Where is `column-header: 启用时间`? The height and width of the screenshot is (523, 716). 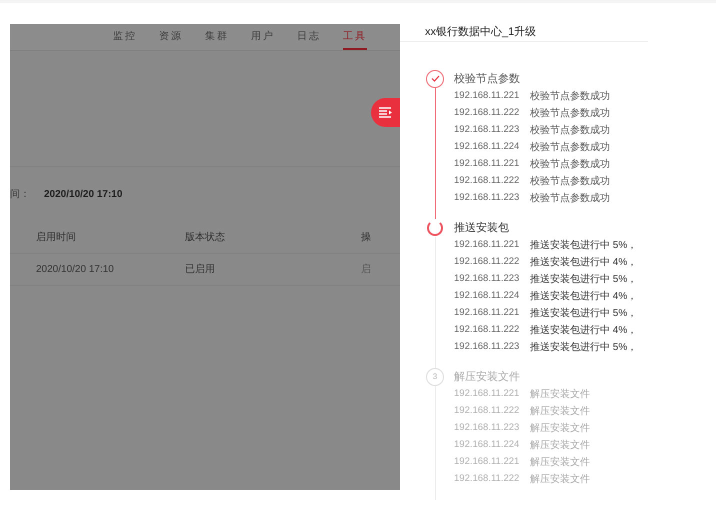 column-header: 启用时间 is located at coordinates (56, 237).